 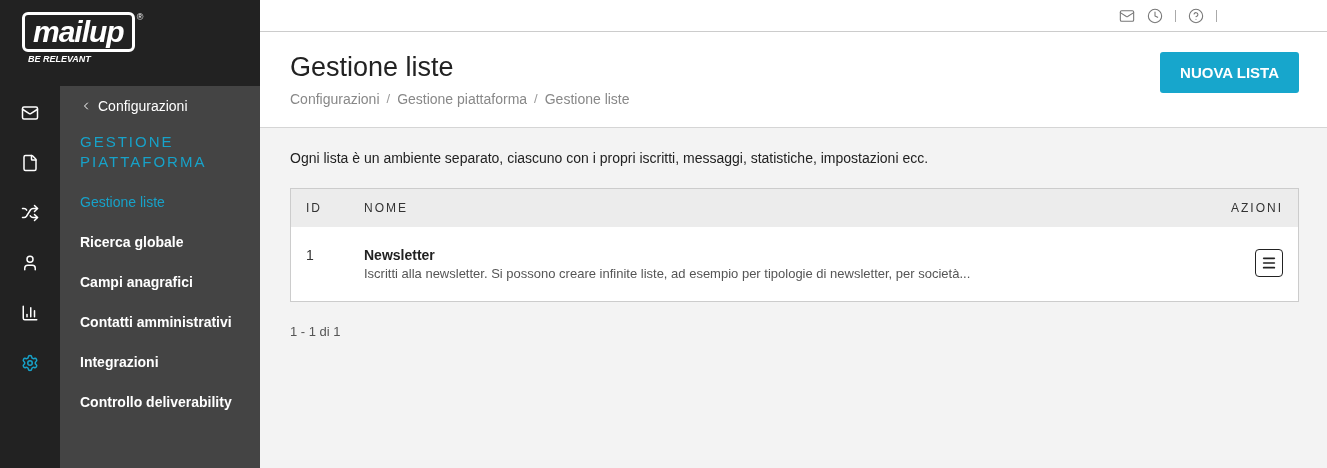 What do you see at coordinates (162, 282) in the screenshot?
I see `submenu-item: Campi anagrafici` at bounding box center [162, 282].